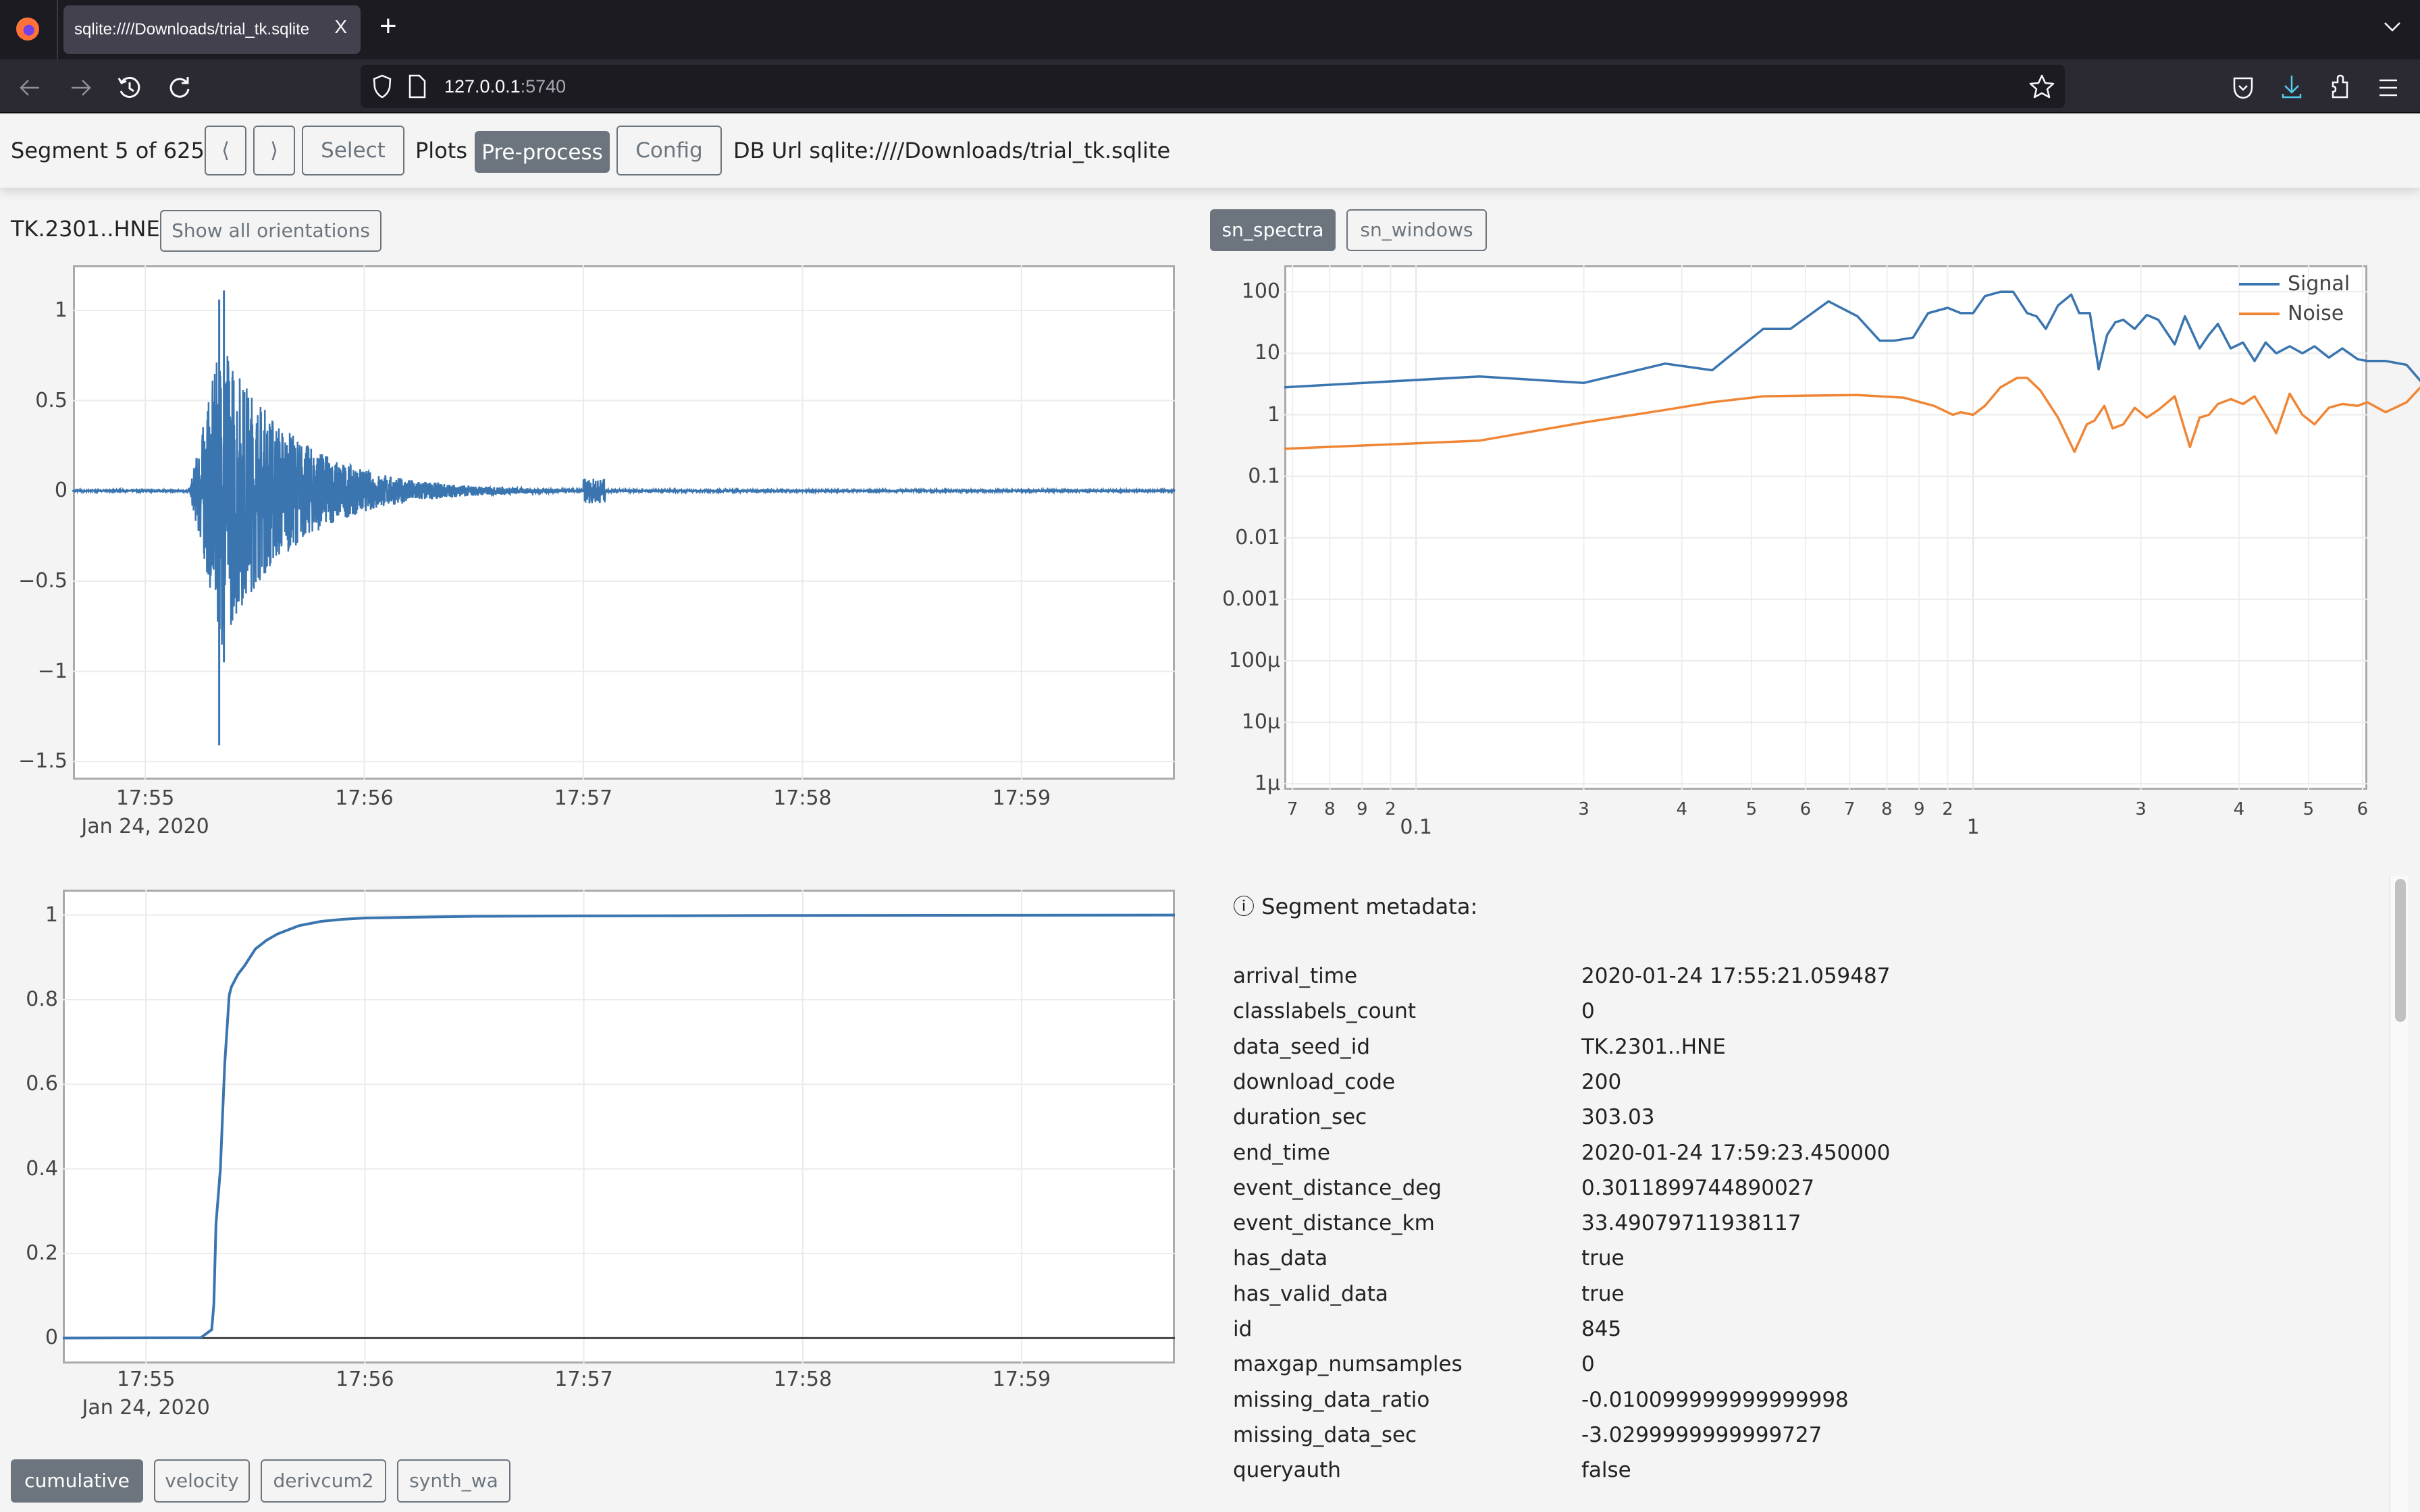 The image size is (2420, 1512). I want to click on metadata-value: 0, so click(1588, 1011).